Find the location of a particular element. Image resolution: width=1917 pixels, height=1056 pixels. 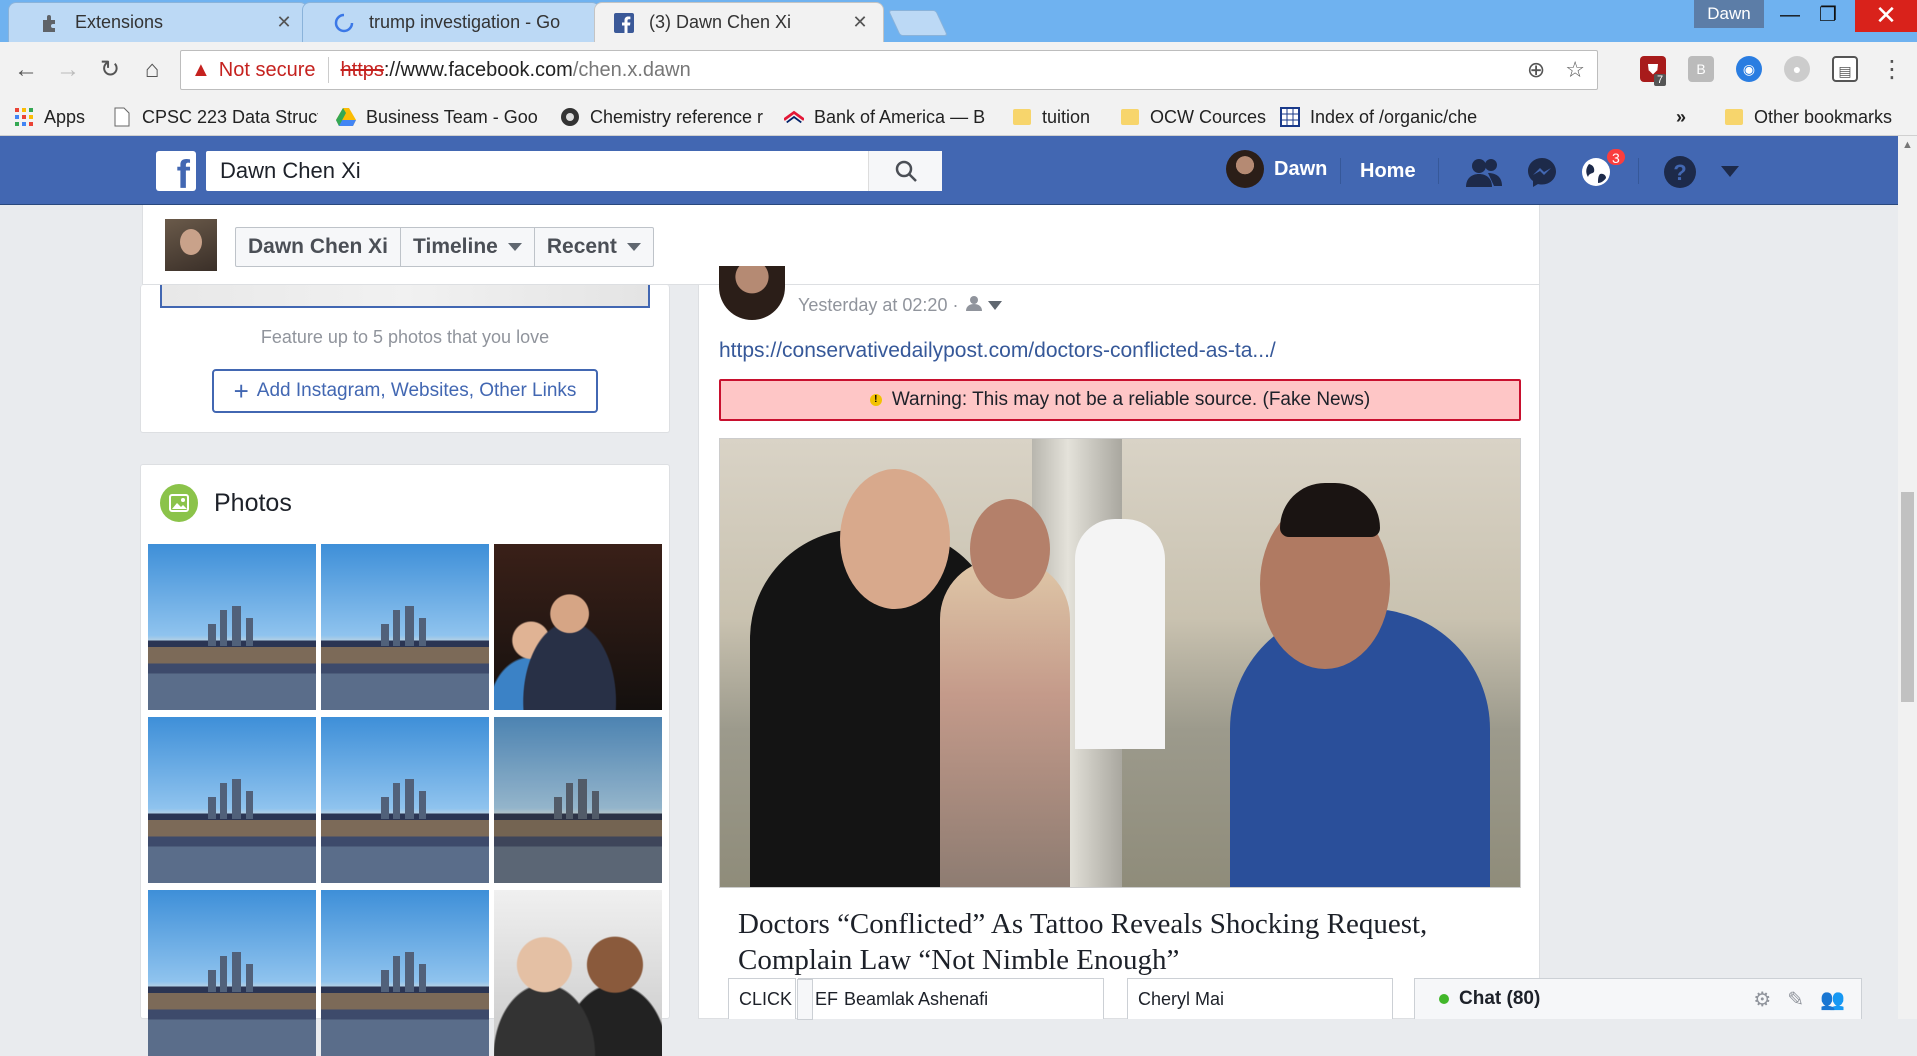

breadcrumb-recent-dropdown: Recent is located at coordinates (594, 247).